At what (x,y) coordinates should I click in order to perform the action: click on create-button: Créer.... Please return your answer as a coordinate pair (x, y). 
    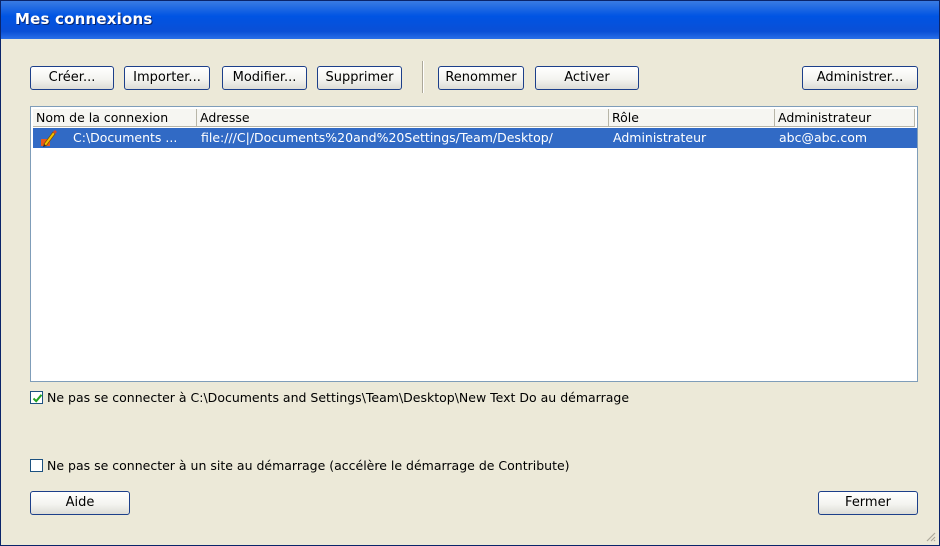
    Looking at the image, I should click on (72, 78).